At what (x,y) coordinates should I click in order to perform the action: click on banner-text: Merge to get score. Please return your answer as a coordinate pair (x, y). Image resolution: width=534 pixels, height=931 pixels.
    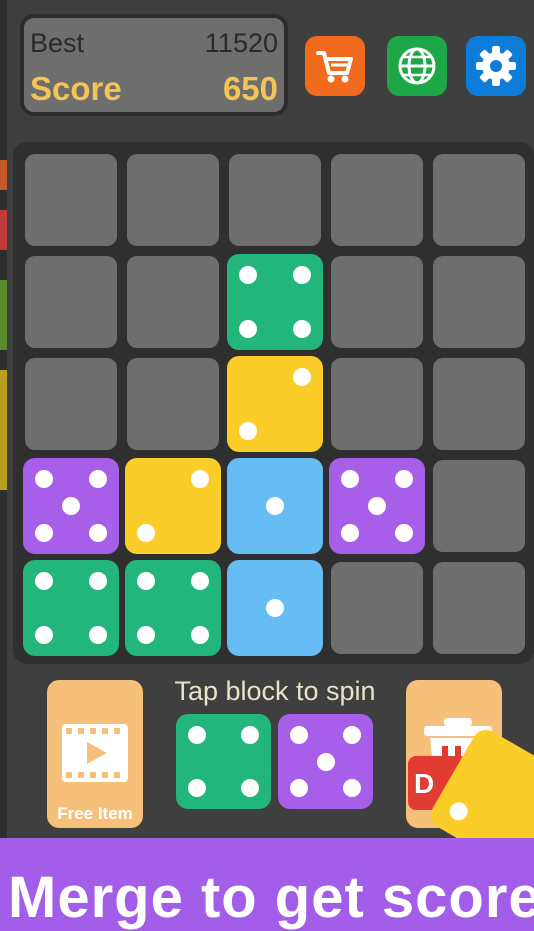
    Looking at the image, I should click on (271, 897).